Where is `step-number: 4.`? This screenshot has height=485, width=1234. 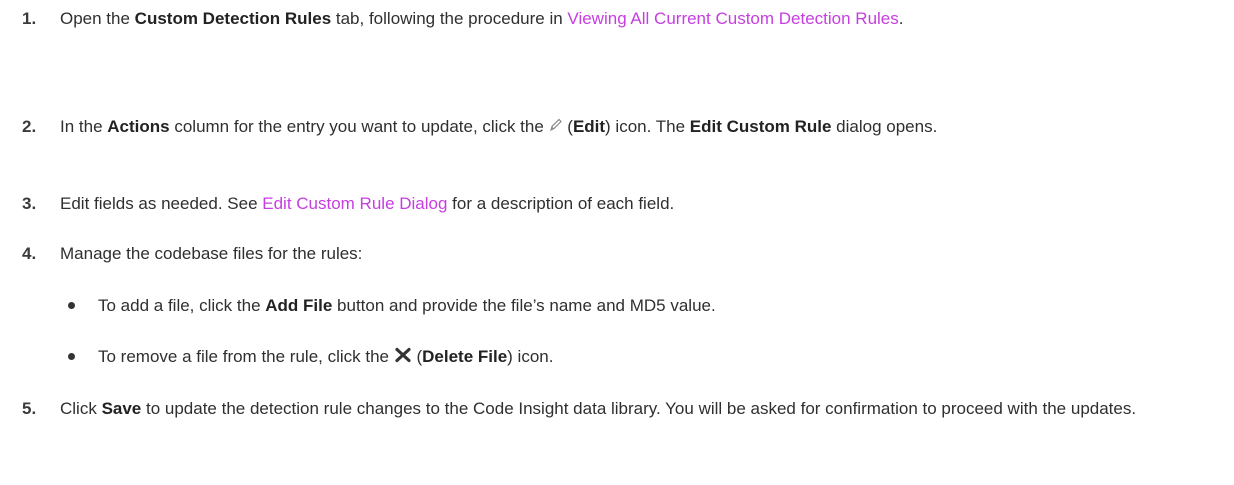 step-number: 4. is located at coordinates (29, 253).